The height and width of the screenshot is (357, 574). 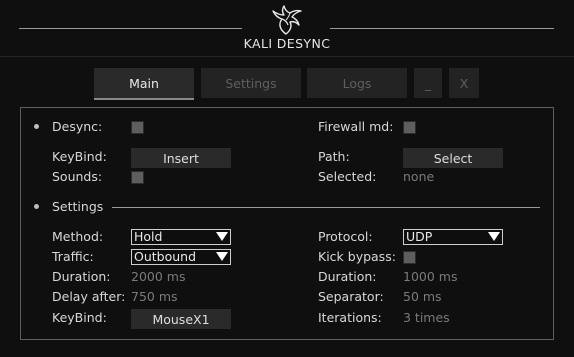 I want to click on tab-main: Main, so click(x=144, y=84).